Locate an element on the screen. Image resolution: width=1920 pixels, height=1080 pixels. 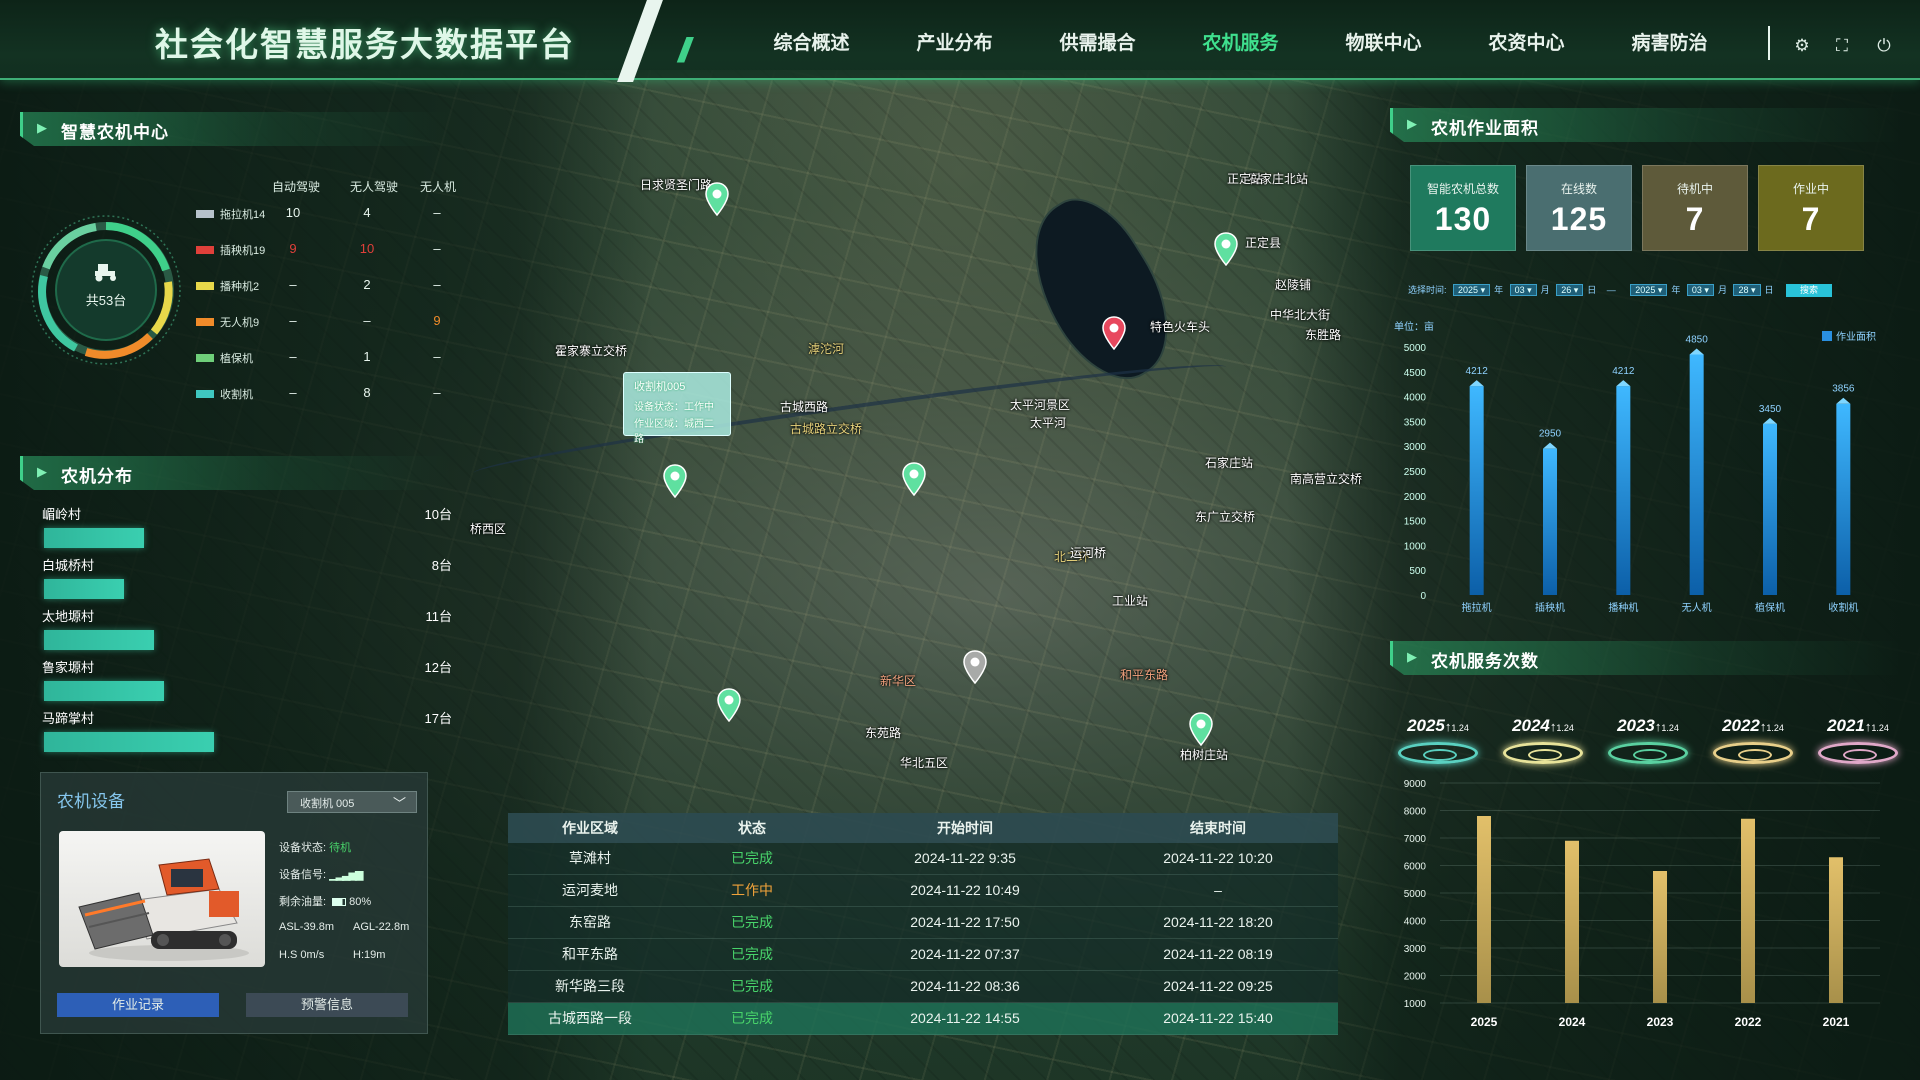
table-cell: 2024-11-22 07:37 is located at coordinates (965, 954).